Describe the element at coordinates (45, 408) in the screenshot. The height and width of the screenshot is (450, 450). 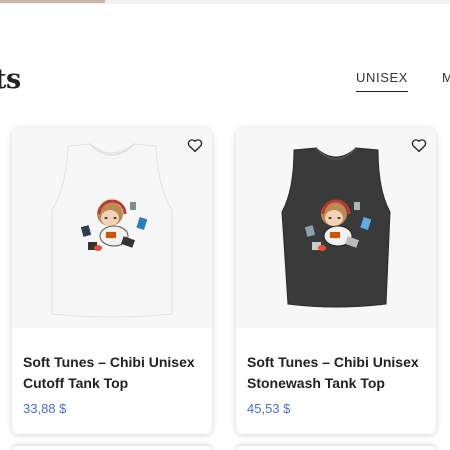
I see `product-price: 33,88 $` at that location.